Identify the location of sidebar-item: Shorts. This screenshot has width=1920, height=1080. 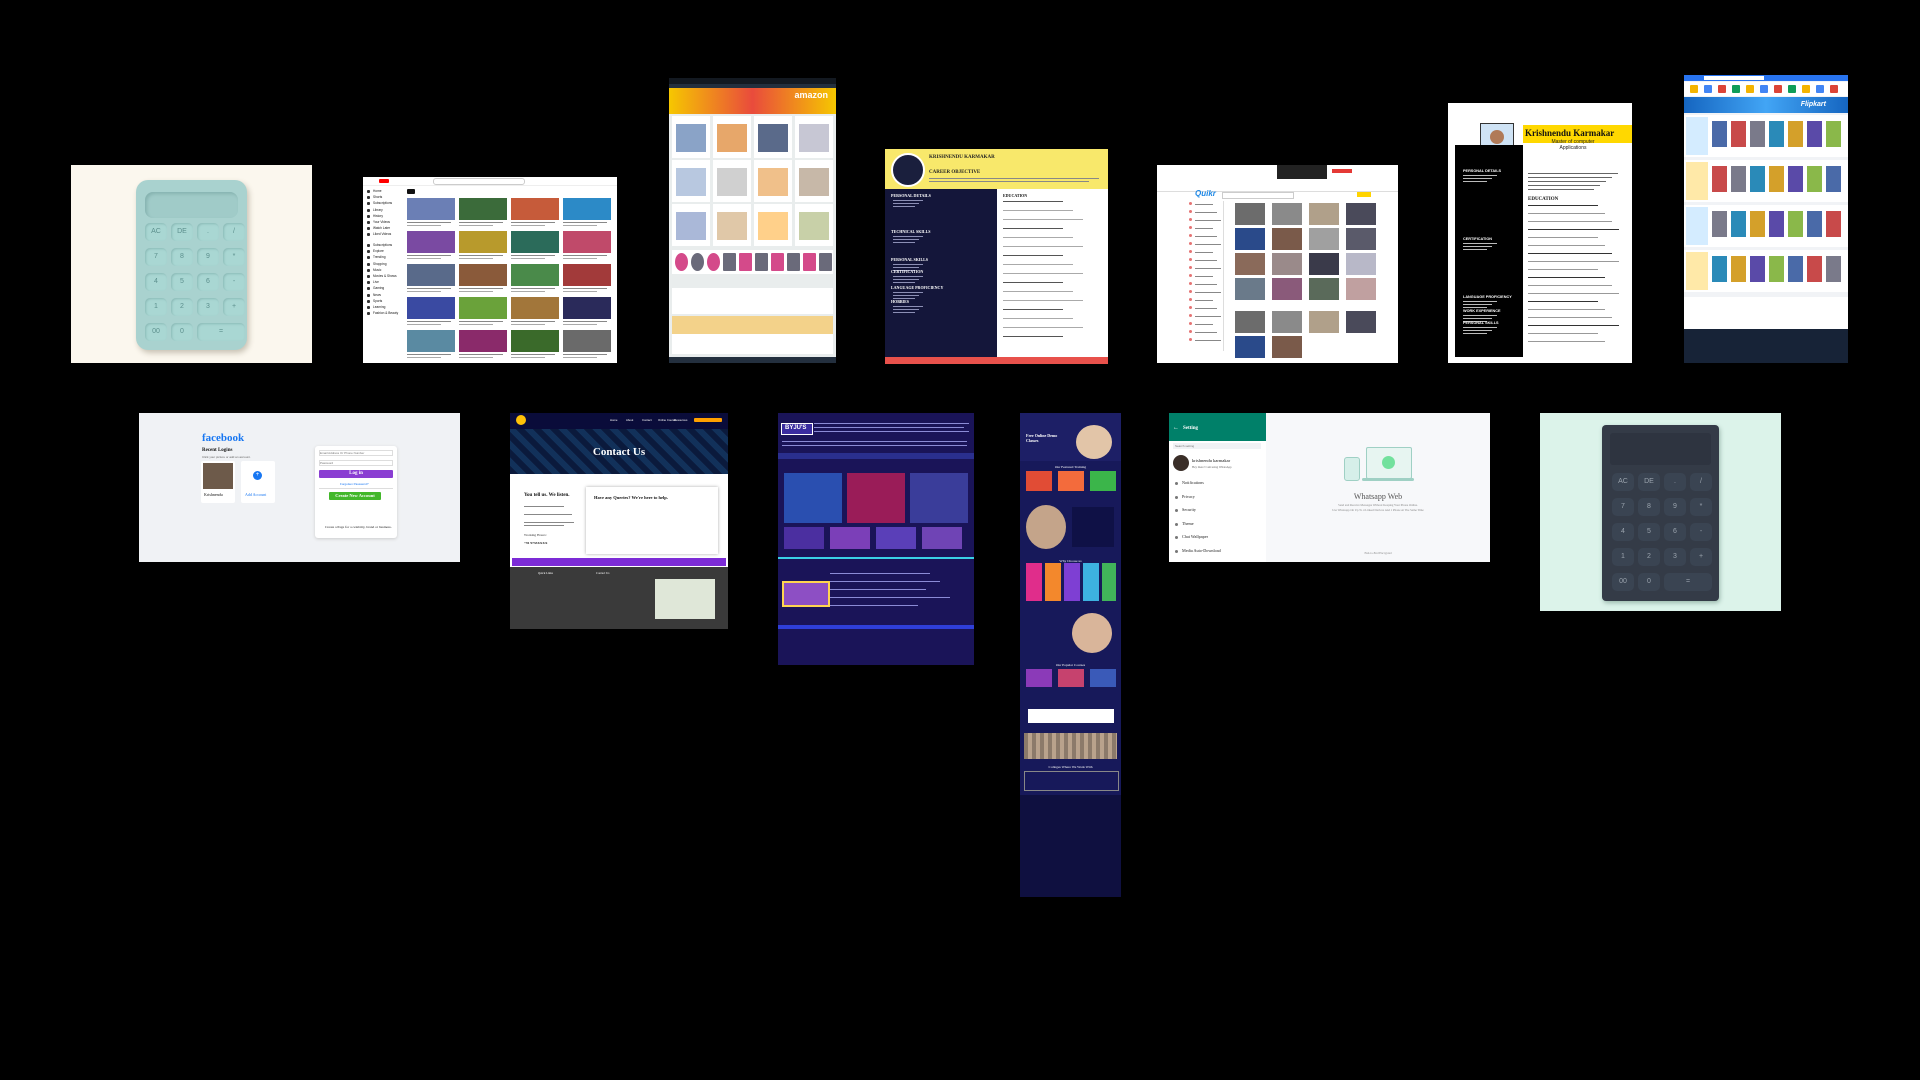
(385, 198).